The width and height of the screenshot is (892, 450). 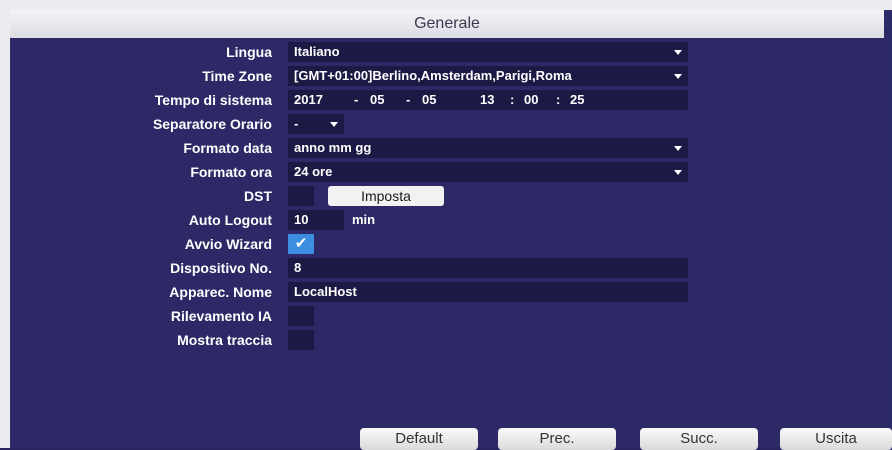 I want to click on formato-ora-label: Formato ora, so click(x=231, y=172).